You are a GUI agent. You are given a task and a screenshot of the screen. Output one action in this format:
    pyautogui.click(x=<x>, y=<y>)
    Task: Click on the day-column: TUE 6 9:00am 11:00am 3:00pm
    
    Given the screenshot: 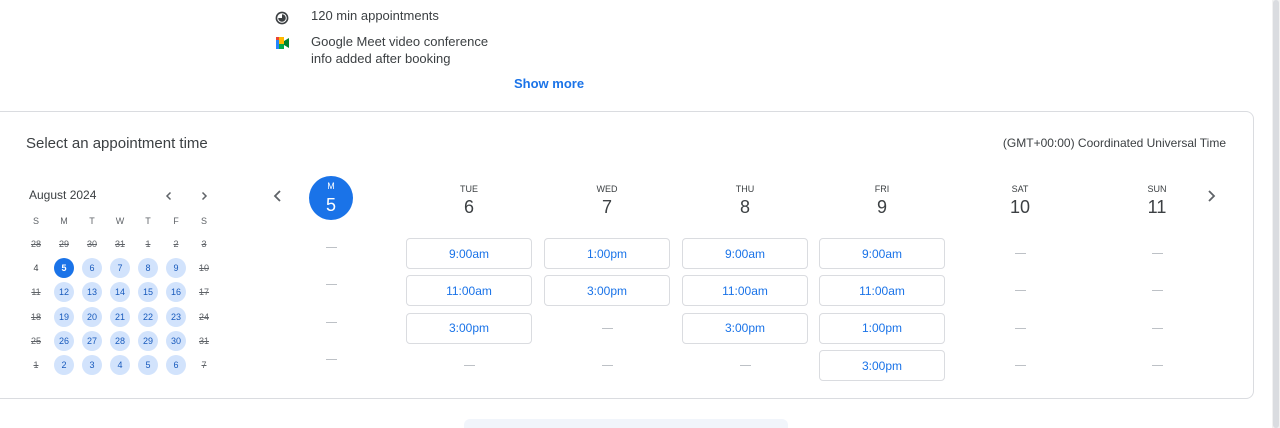 What is the action you would take?
    pyautogui.click(x=469, y=282)
    